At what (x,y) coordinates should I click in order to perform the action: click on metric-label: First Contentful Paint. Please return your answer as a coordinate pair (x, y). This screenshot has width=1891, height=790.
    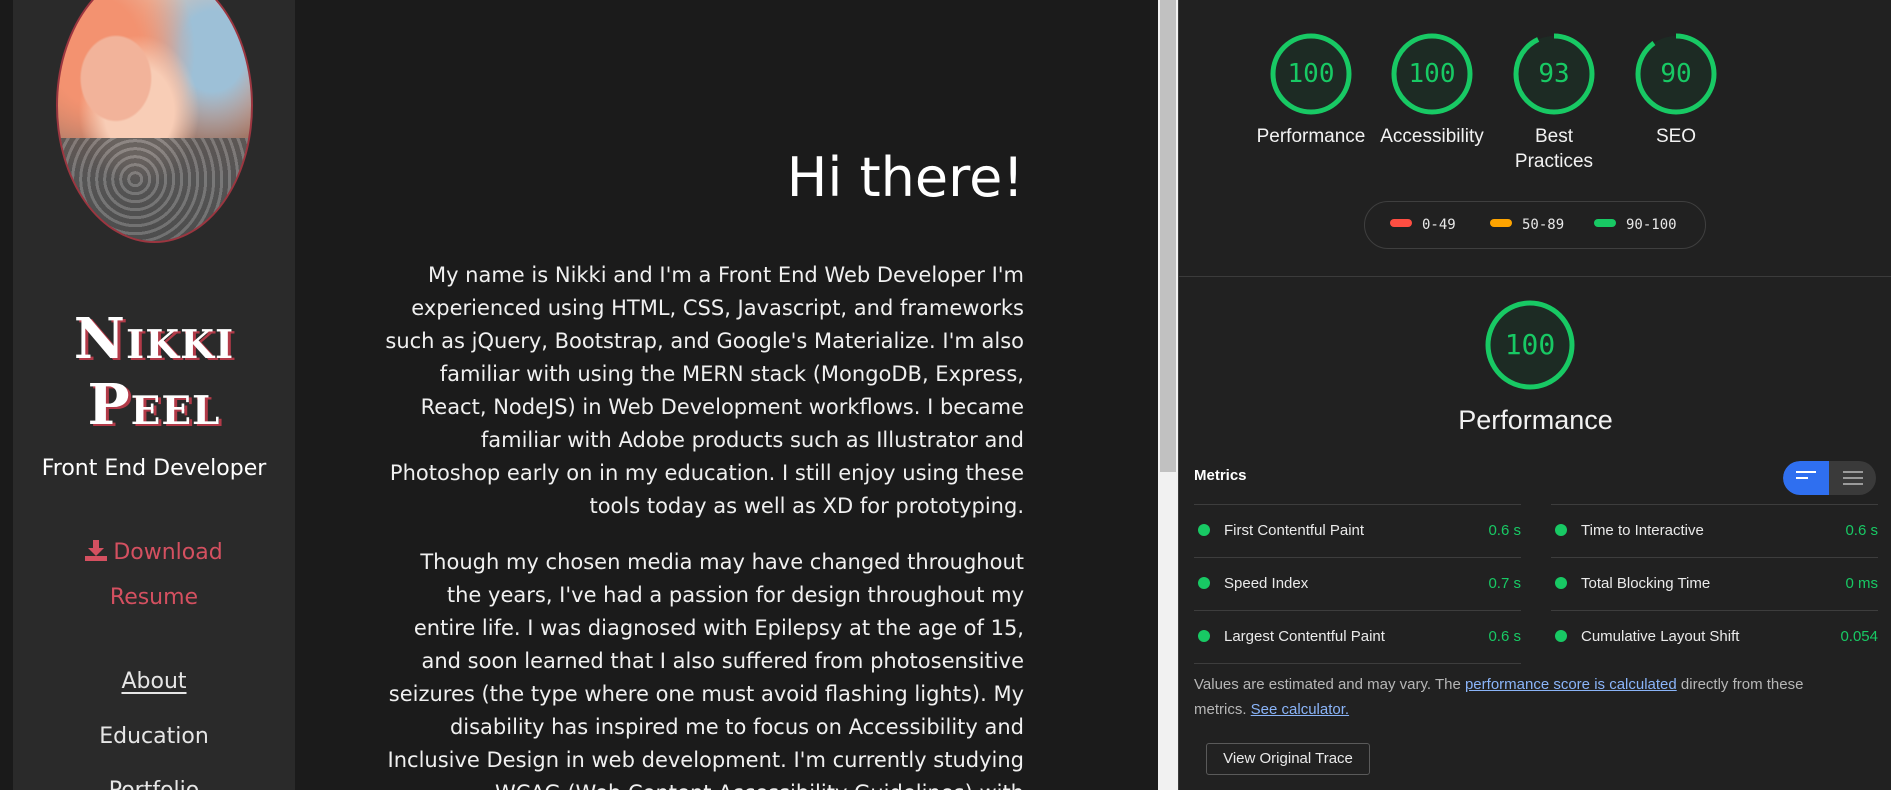
    Looking at the image, I should click on (1294, 530).